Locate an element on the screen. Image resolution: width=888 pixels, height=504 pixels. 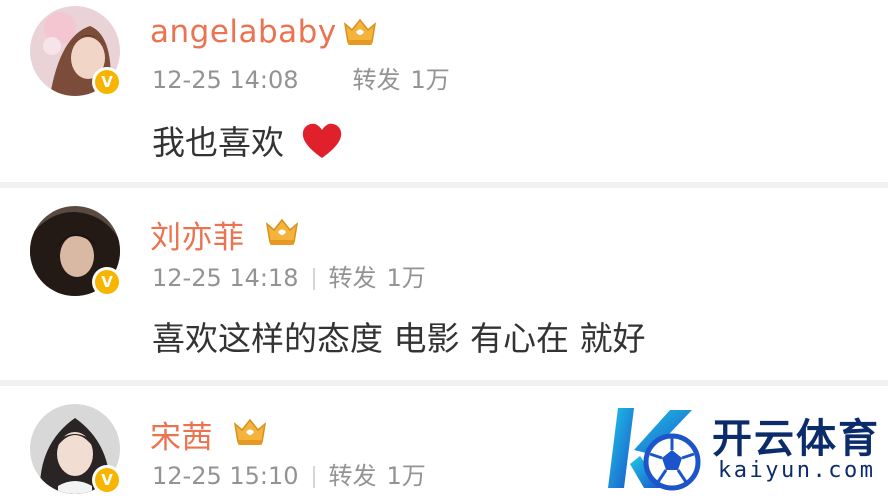
timestamp: 12-25 14:08 is located at coordinates (225, 80).